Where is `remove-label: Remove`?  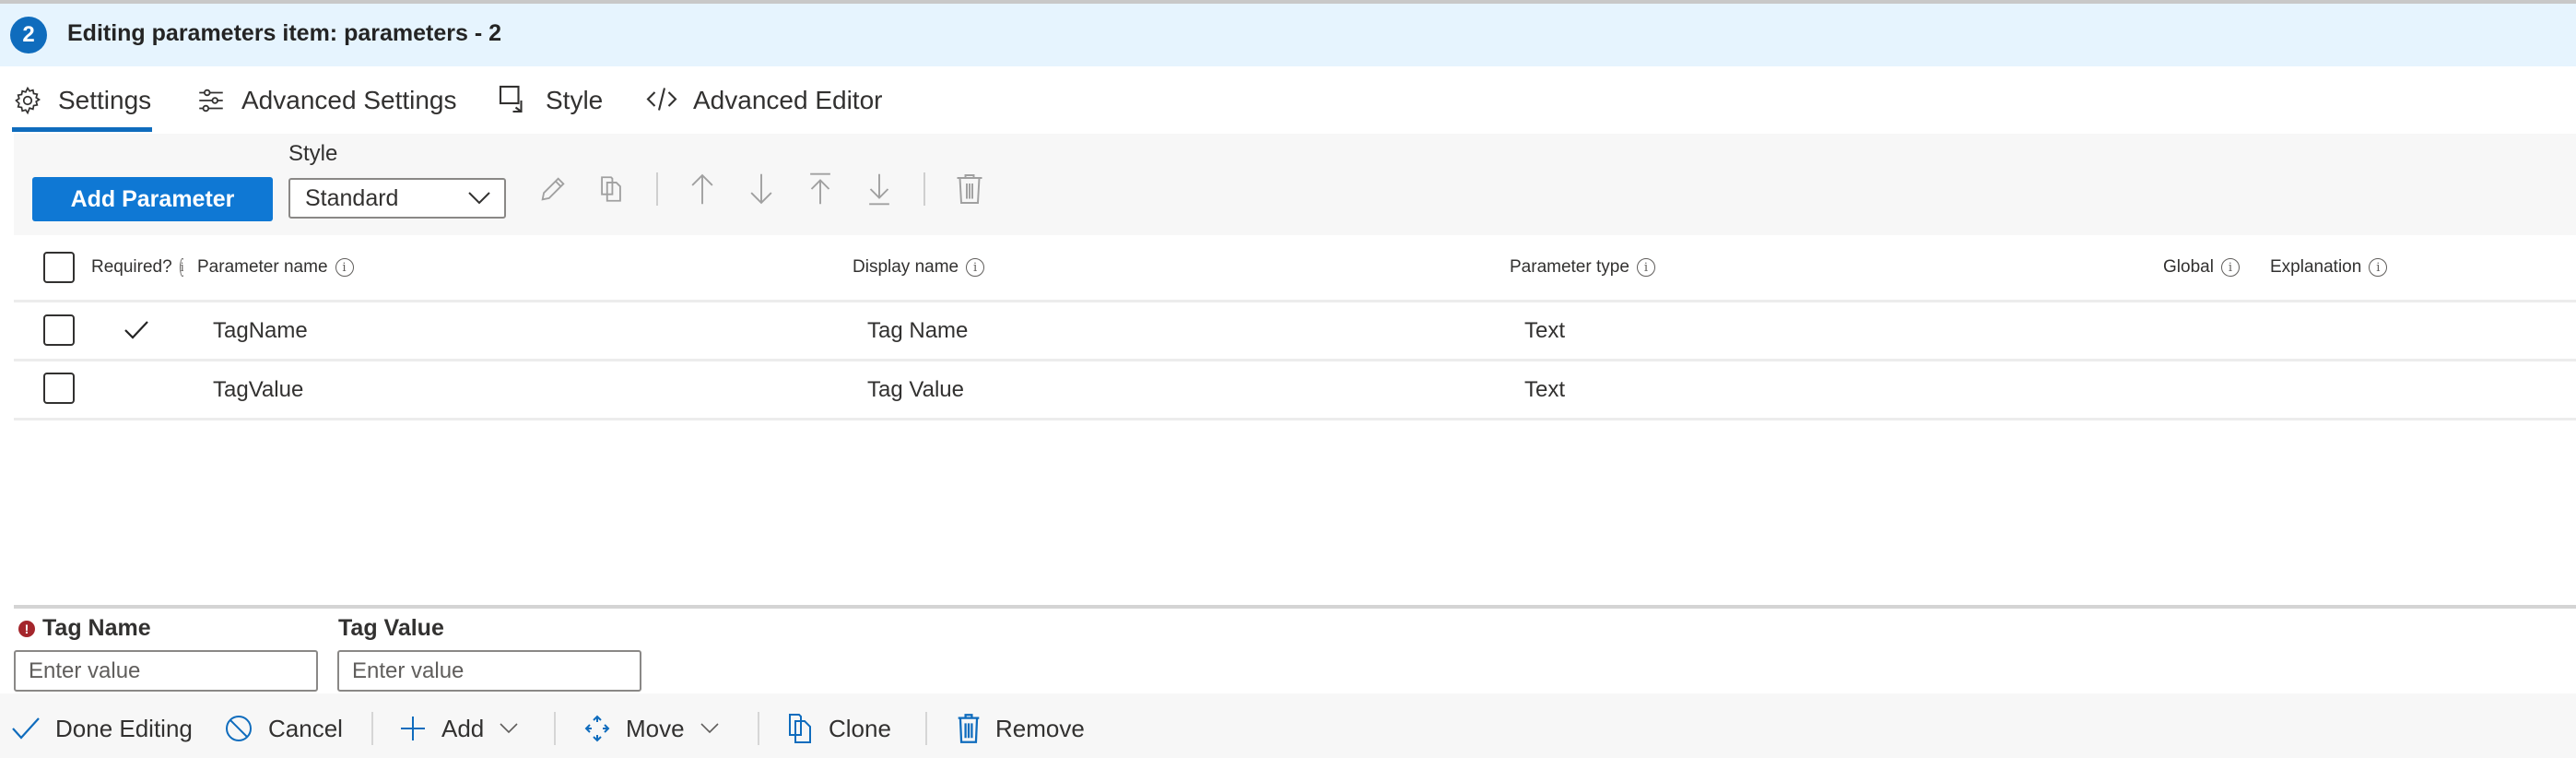 remove-label: Remove is located at coordinates (1040, 728).